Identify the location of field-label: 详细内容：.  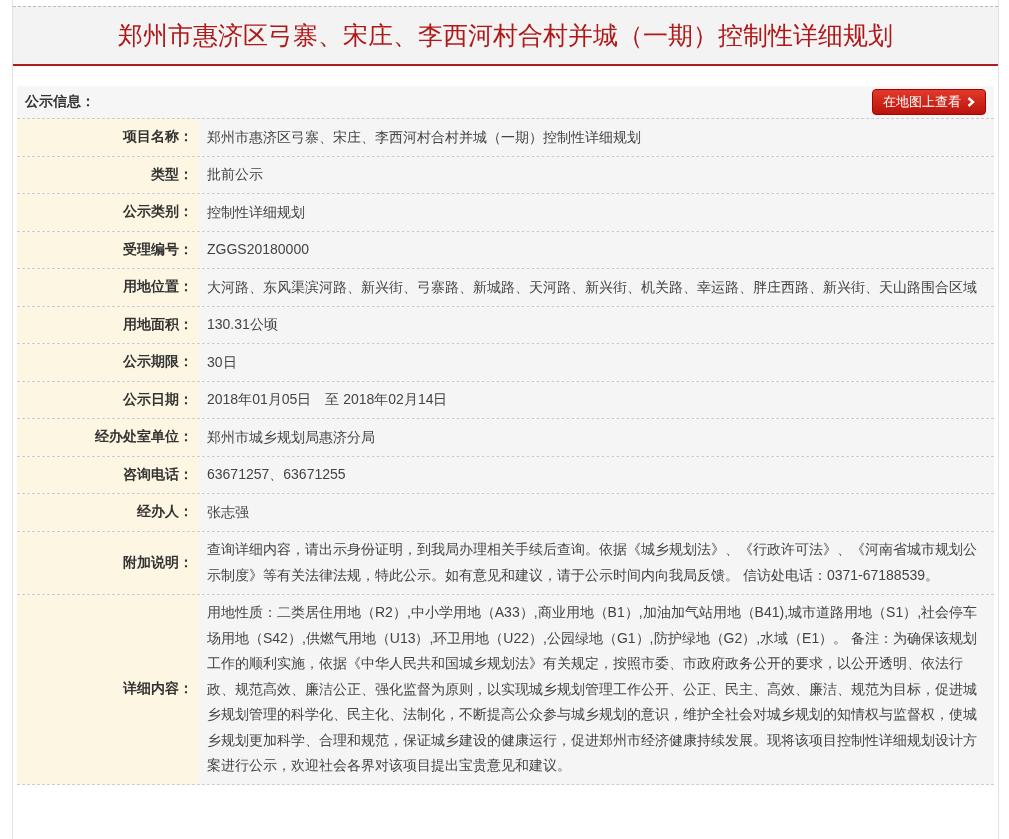
(108, 689).